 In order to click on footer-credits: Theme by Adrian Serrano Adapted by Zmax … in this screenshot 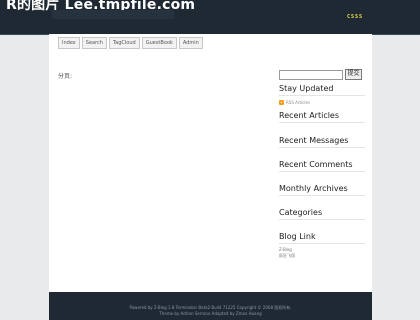, I will do `click(210, 313)`.